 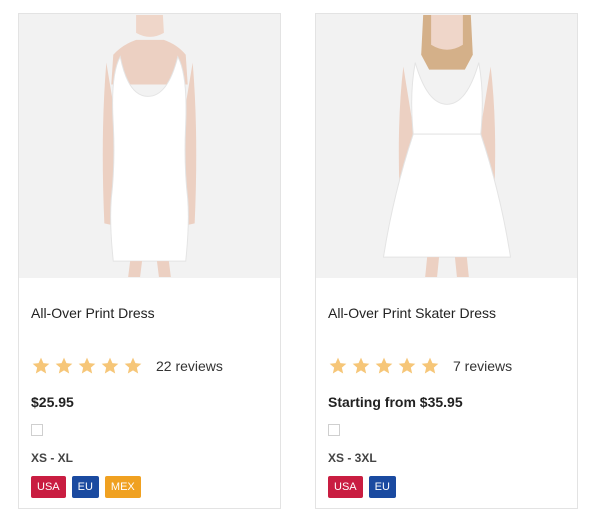 What do you see at coordinates (365, 487) in the screenshot?
I see `region-badges: USA EU` at bounding box center [365, 487].